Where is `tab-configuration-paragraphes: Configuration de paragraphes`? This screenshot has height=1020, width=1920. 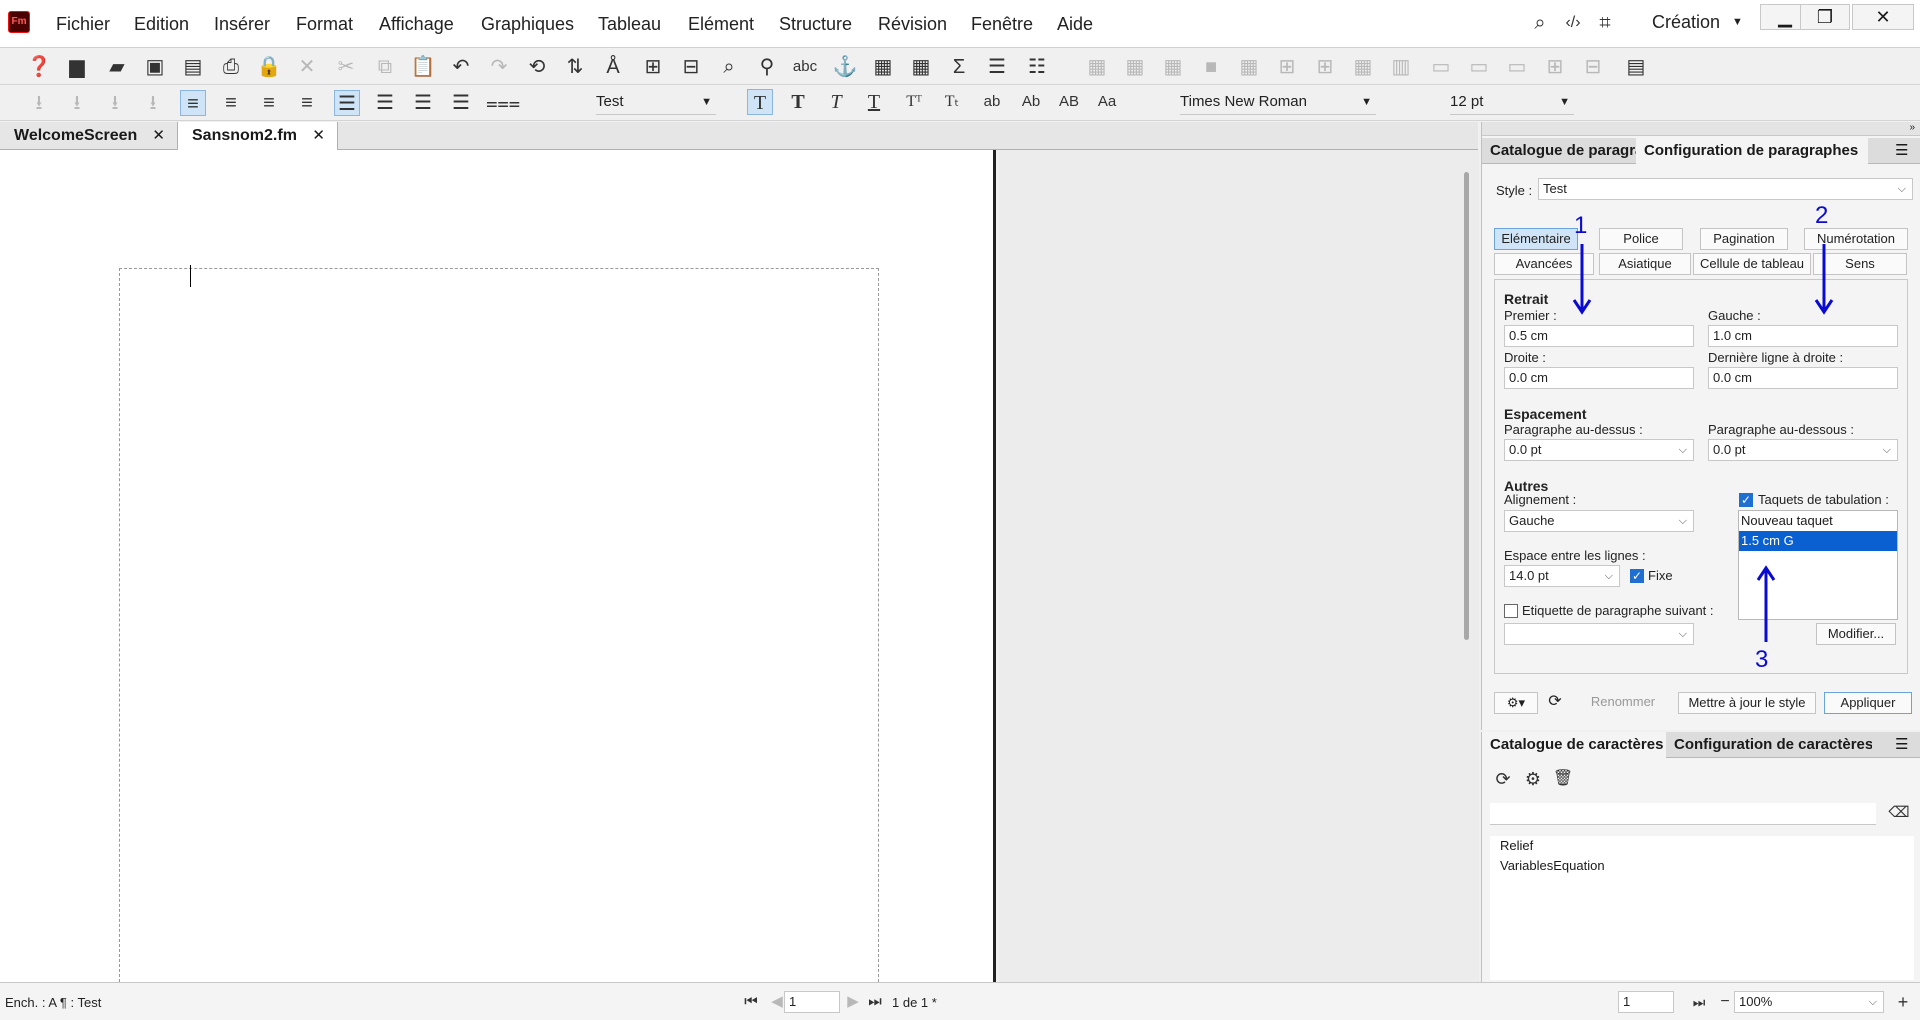
tab-configuration-paragraphes: Configuration de paragraphes is located at coordinates (1752, 151).